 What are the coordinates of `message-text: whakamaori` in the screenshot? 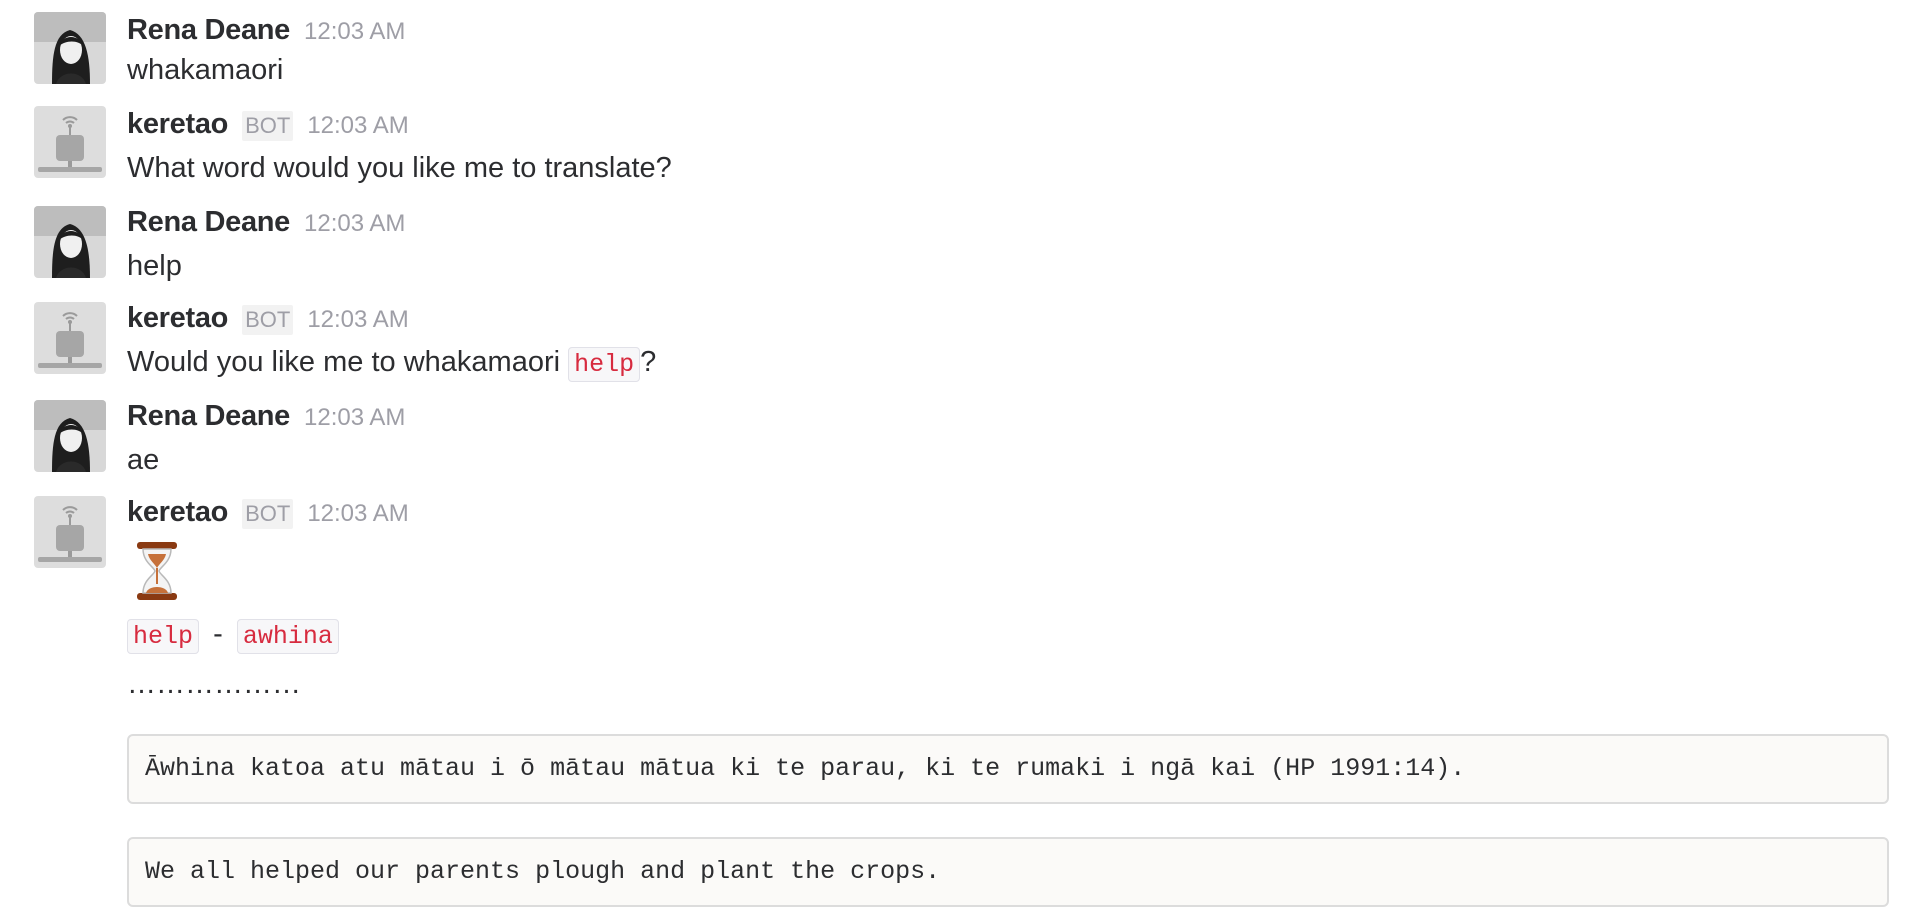 It's located at (205, 70).